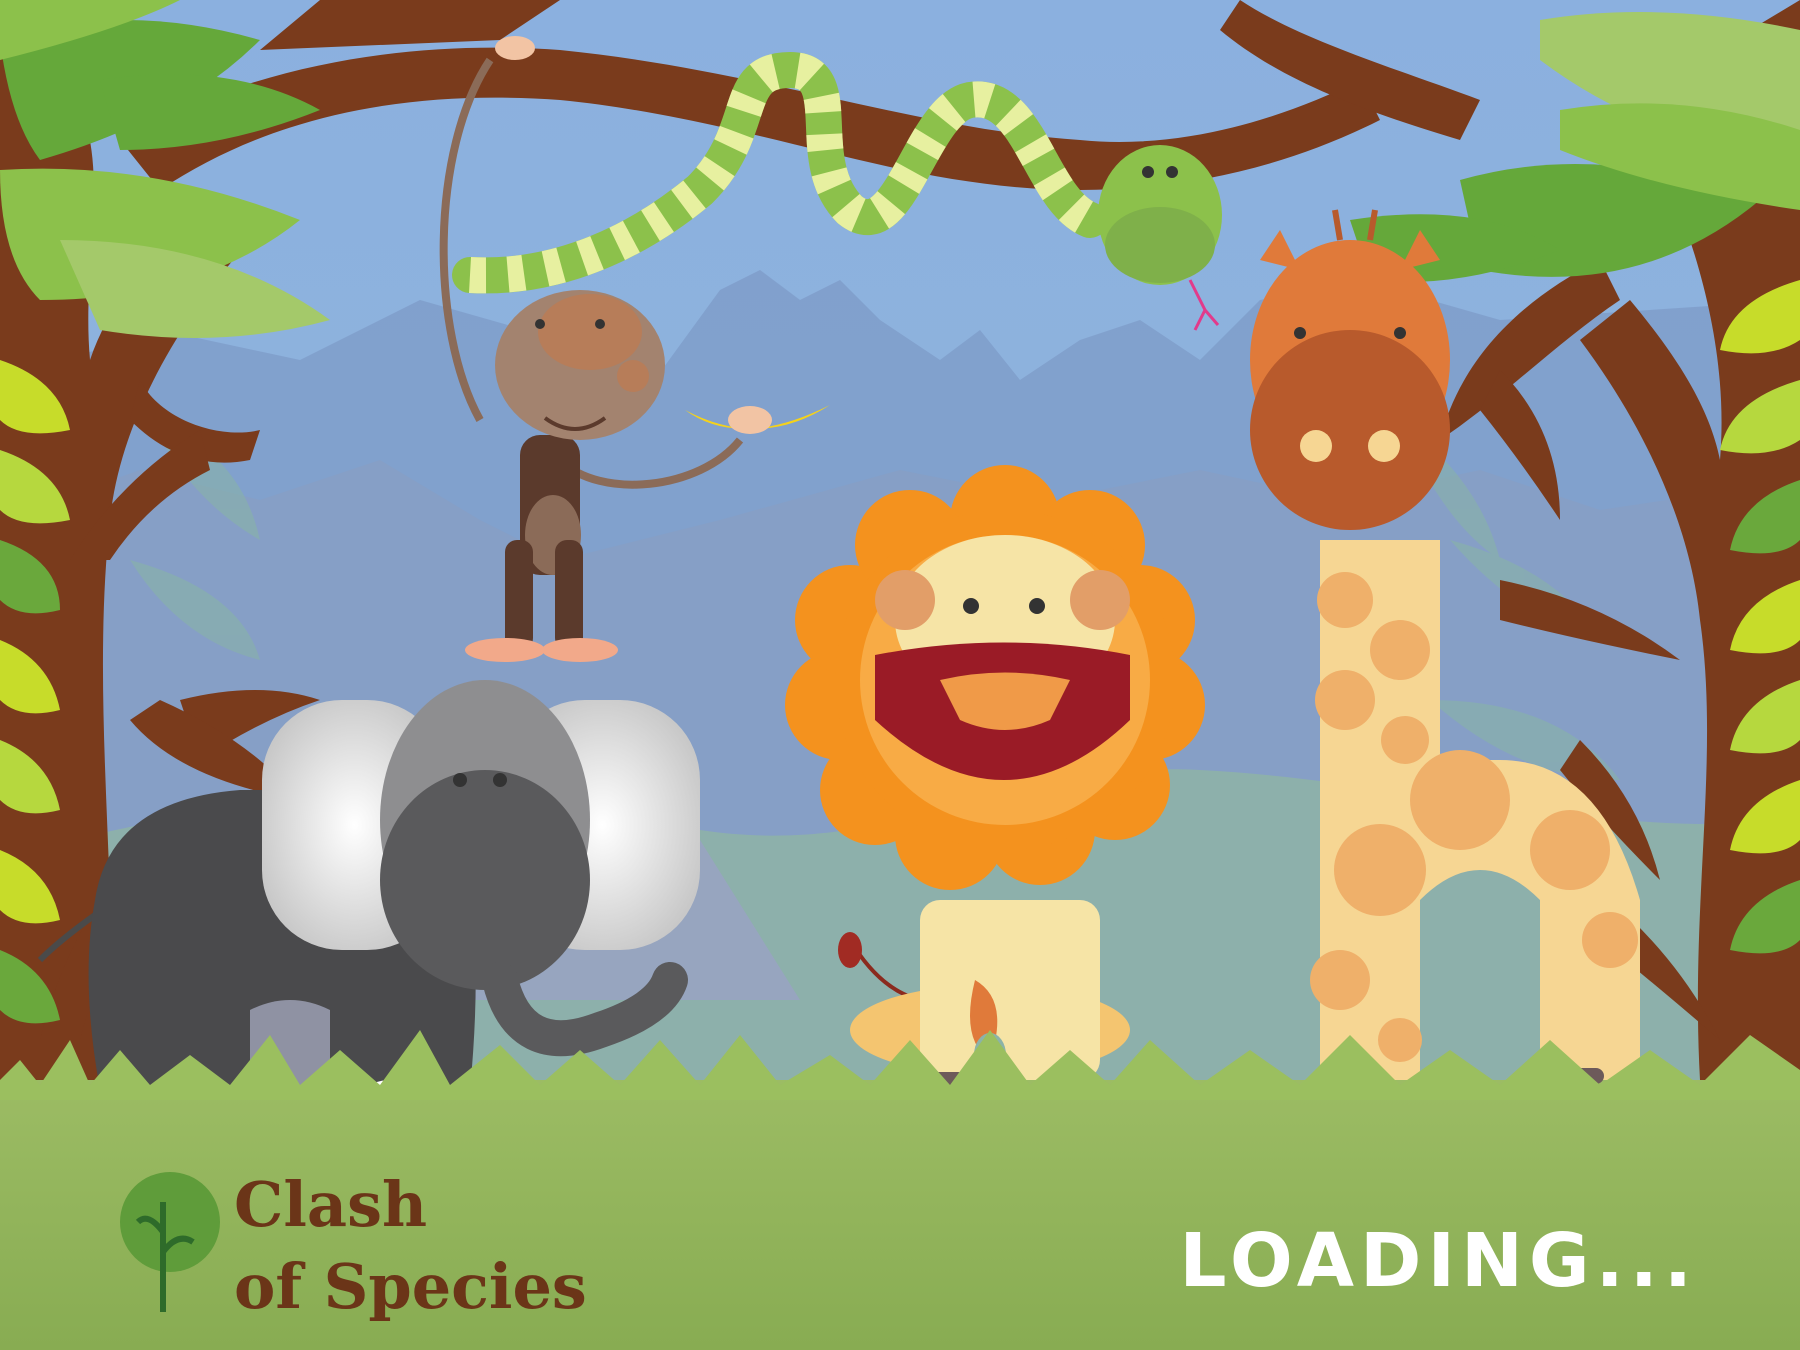 The width and height of the screenshot is (1800, 1350). What do you see at coordinates (170, 1242) in the screenshot?
I see `sprout-logo-icon` at bounding box center [170, 1242].